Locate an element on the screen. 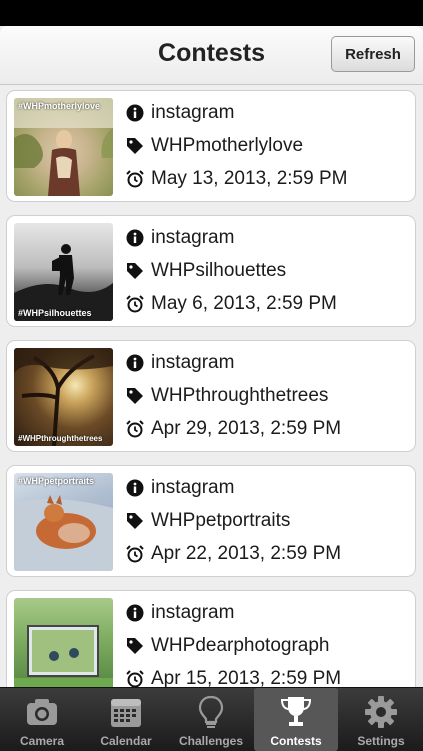 The image size is (423, 751). contest-tag: WHPthroughthetrees is located at coordinates (240, 395).